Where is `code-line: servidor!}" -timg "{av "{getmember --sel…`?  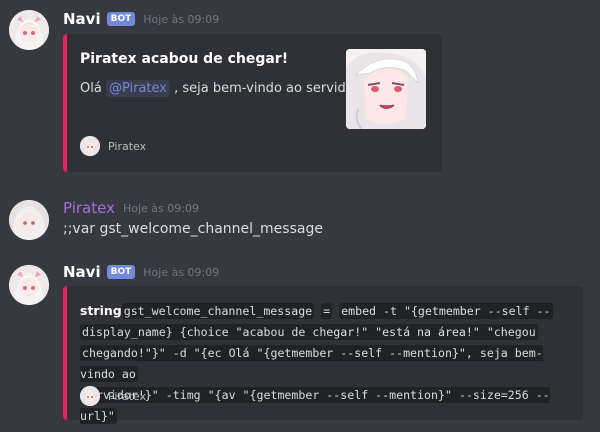
code-line: servidor!}" -timg "{av "{getmember --sel… is located at coordinates (315, 405).